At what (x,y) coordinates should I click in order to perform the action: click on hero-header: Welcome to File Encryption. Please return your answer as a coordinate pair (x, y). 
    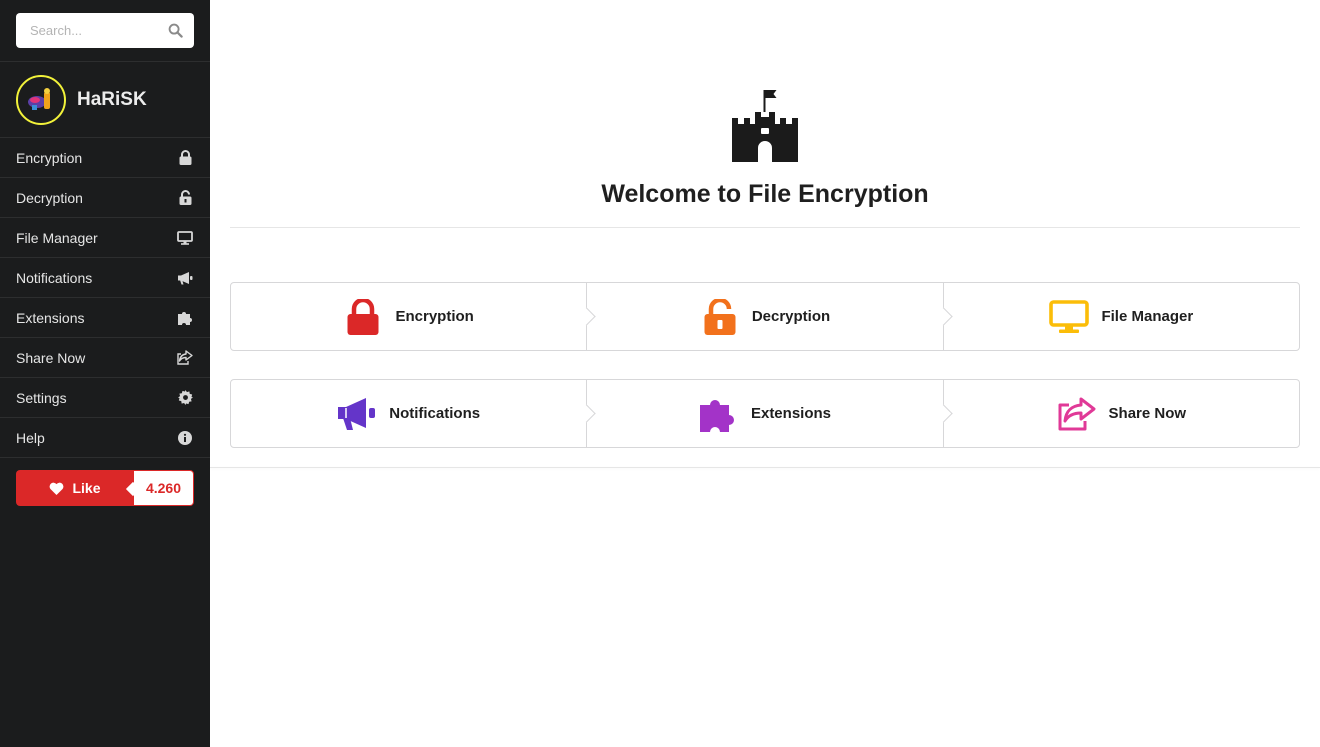
    Looking at the image, I should click on (765, 148).